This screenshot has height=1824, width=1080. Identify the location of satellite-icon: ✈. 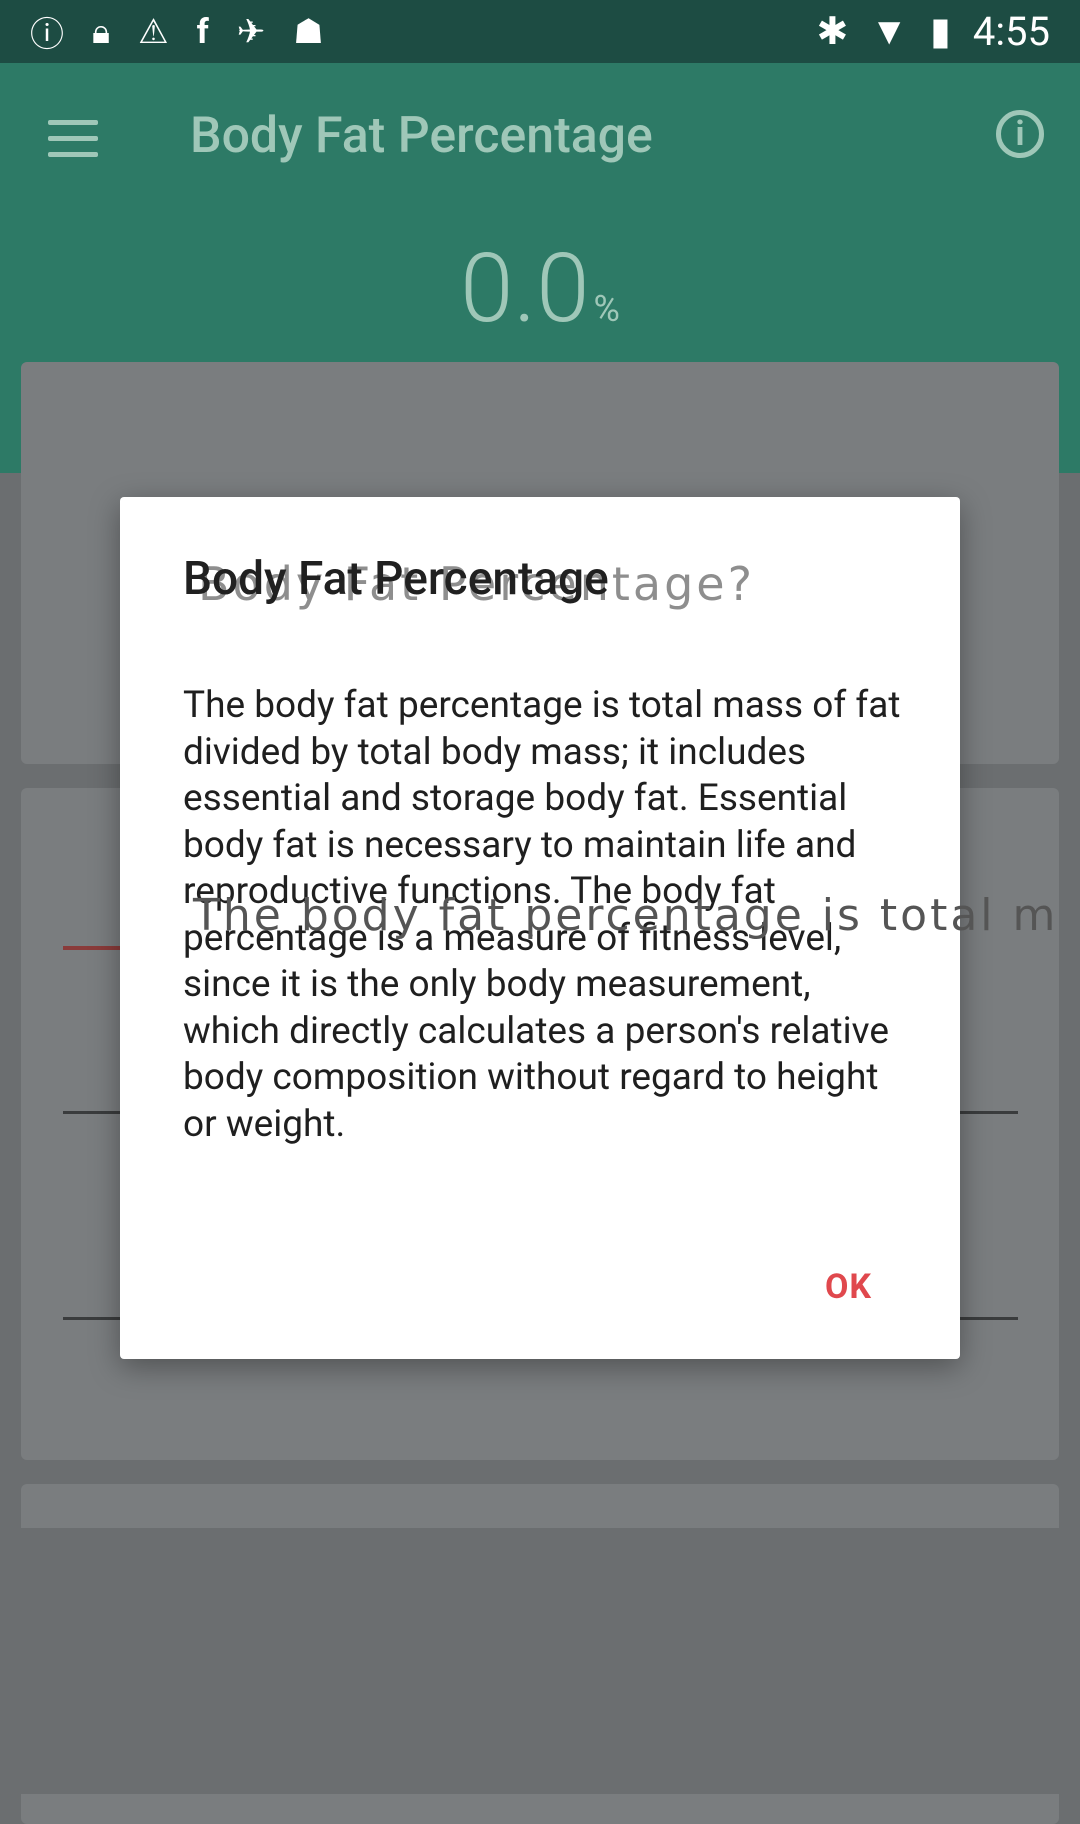
(251, 31).